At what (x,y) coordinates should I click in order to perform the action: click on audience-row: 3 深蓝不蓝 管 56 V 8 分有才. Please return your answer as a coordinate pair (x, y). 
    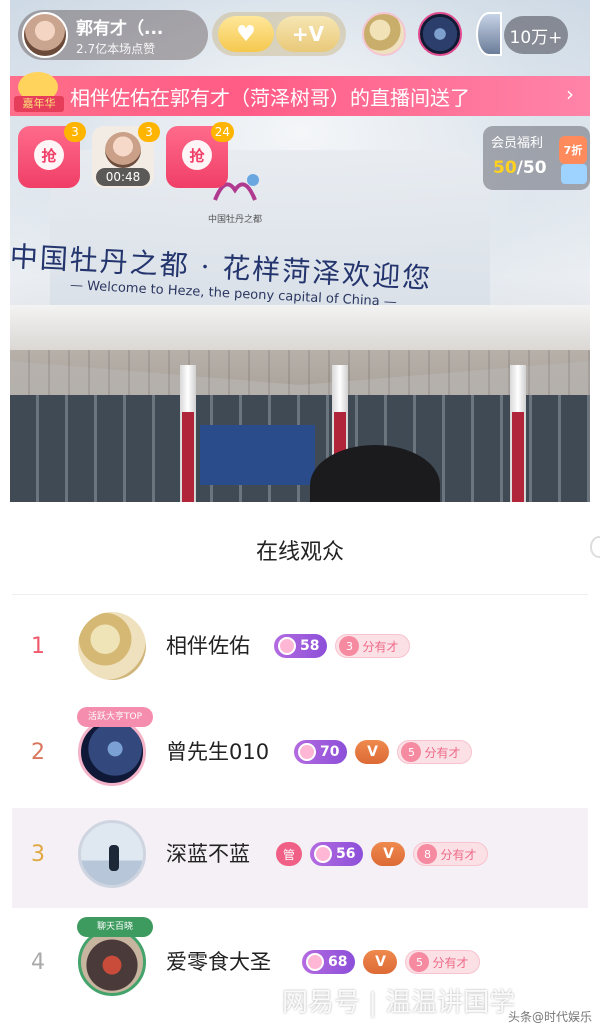
    Looking at the image, I should click on (300, 858).